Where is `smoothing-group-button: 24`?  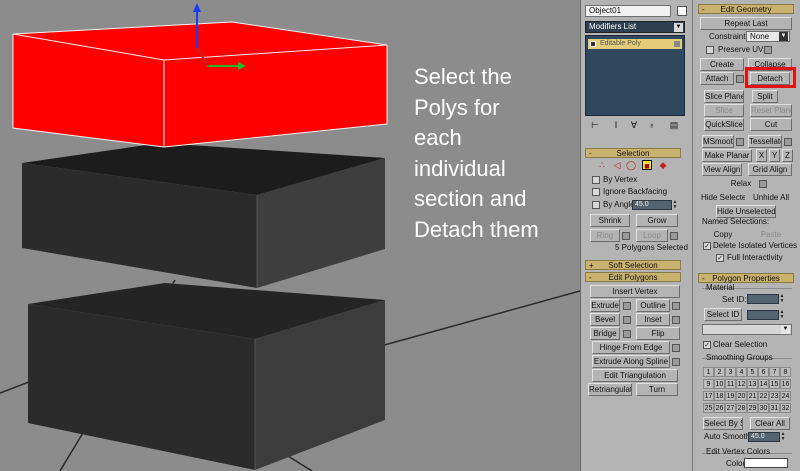 smoothing-group-button: 24 is located at coordinates (785, 396).